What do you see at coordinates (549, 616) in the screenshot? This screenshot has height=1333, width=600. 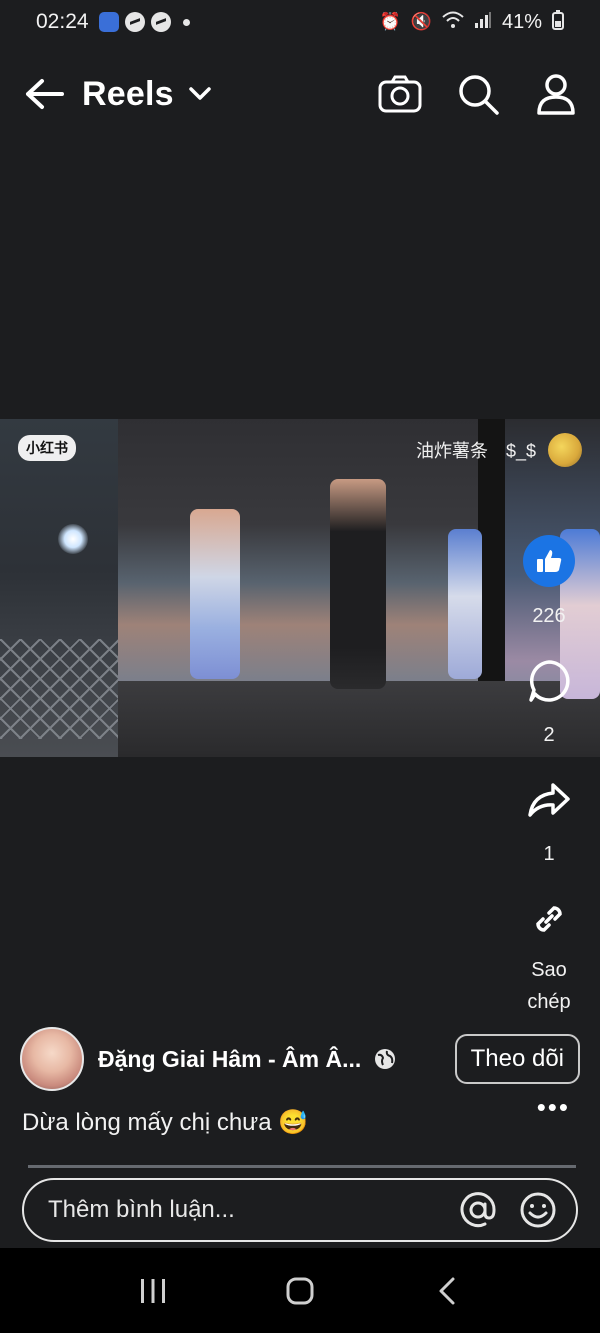 I see `like-count: 226` at bounding box center [549, 616].